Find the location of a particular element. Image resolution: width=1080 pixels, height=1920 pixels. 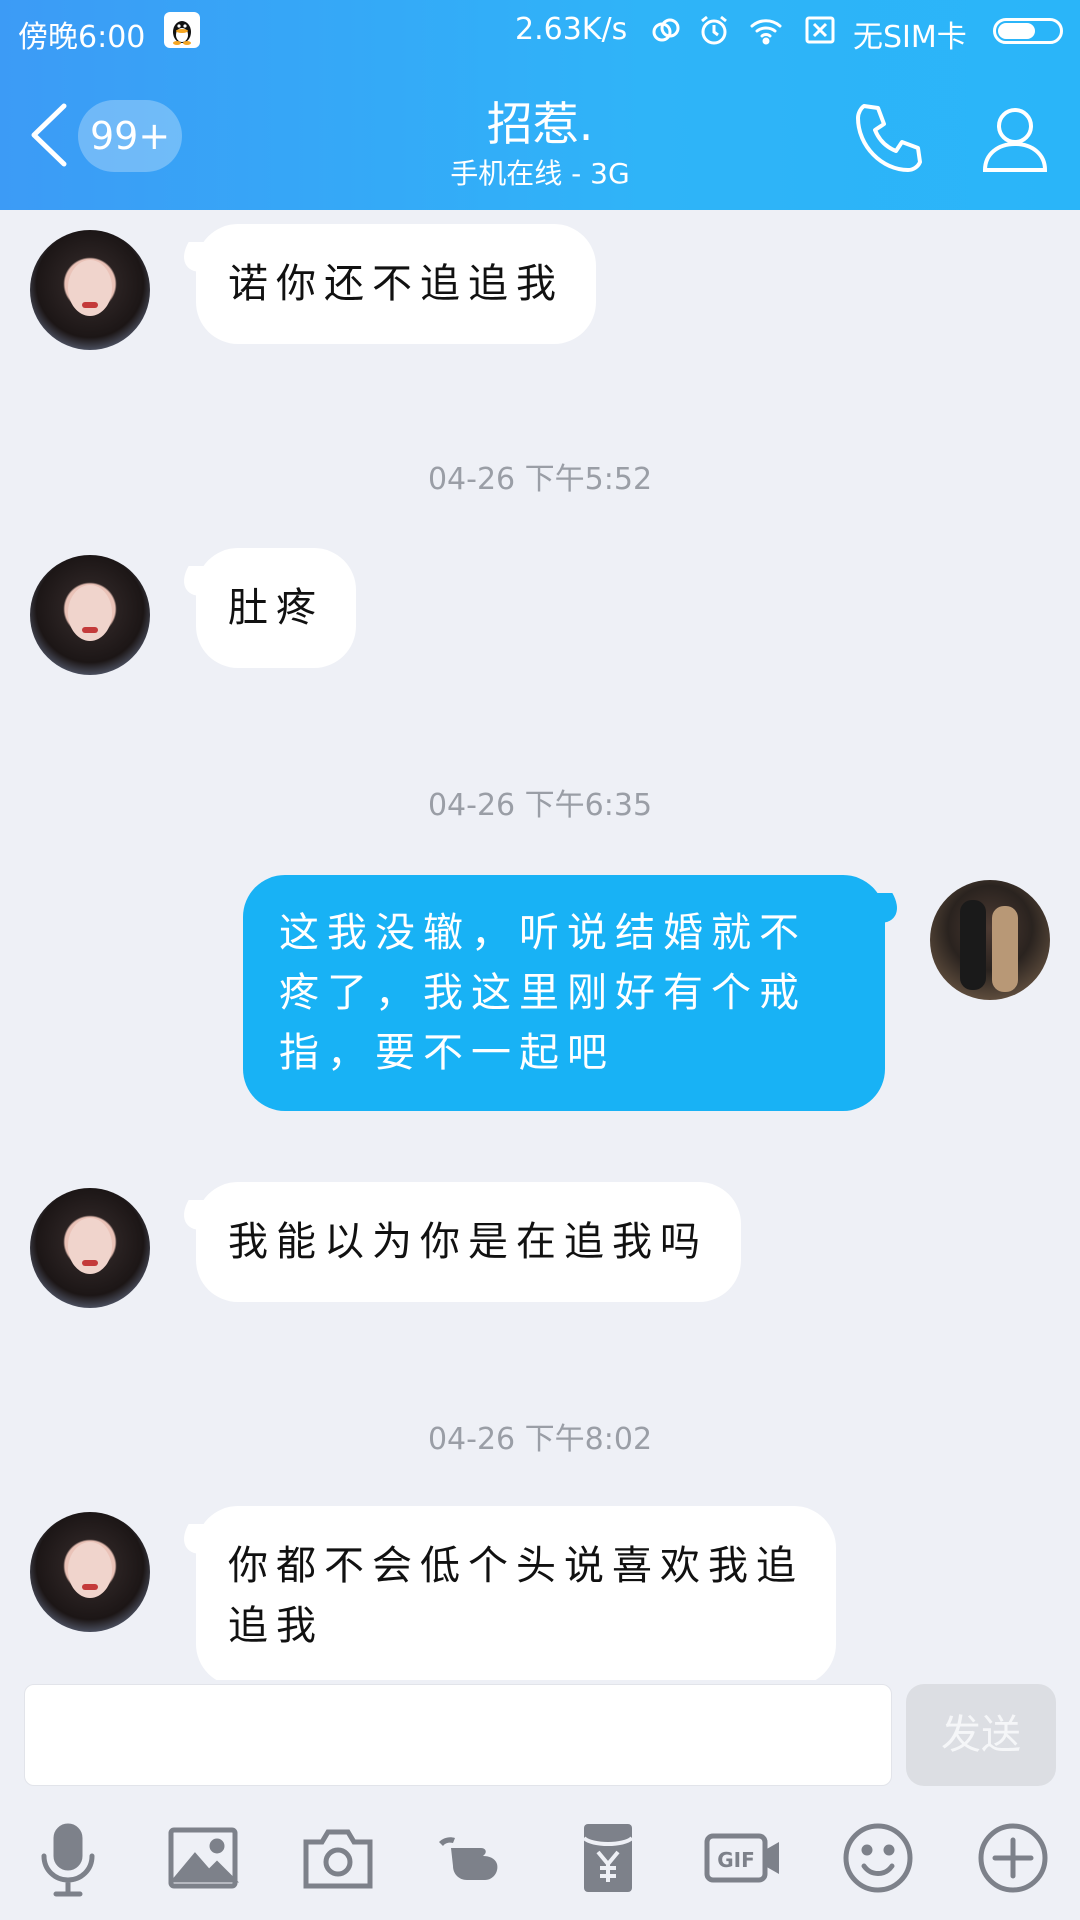

message-bubble-incoming: 我能以为你是在追我吗 is located at coordinates (468, 1242).